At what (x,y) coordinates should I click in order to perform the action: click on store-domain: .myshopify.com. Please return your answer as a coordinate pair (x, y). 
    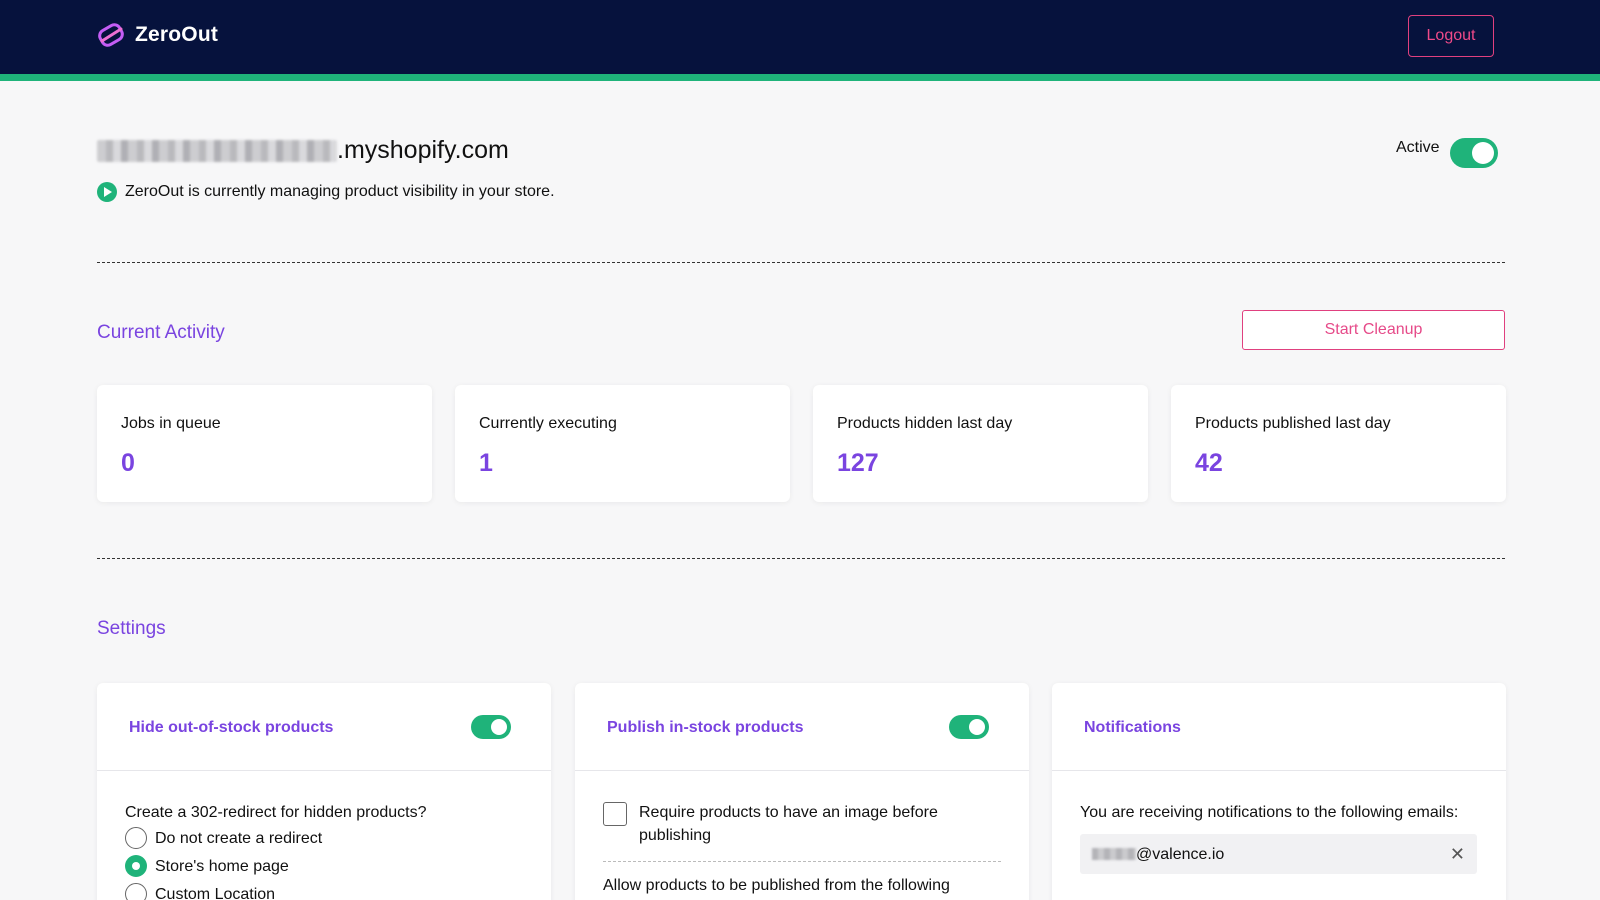
    Looking at the image, I should click on (303, 150).